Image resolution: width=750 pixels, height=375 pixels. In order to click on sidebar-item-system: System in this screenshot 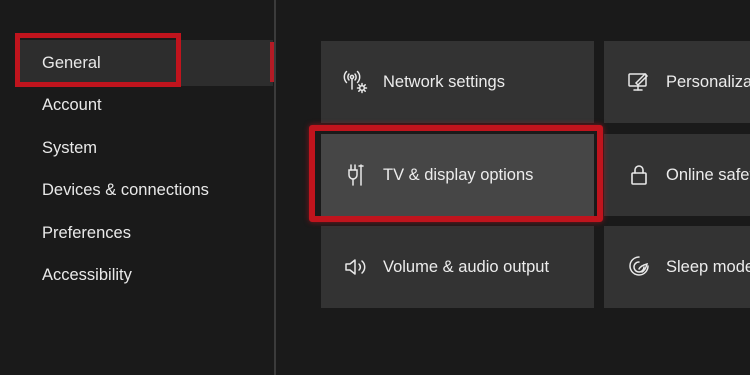, I will do `click(145, 148)`.